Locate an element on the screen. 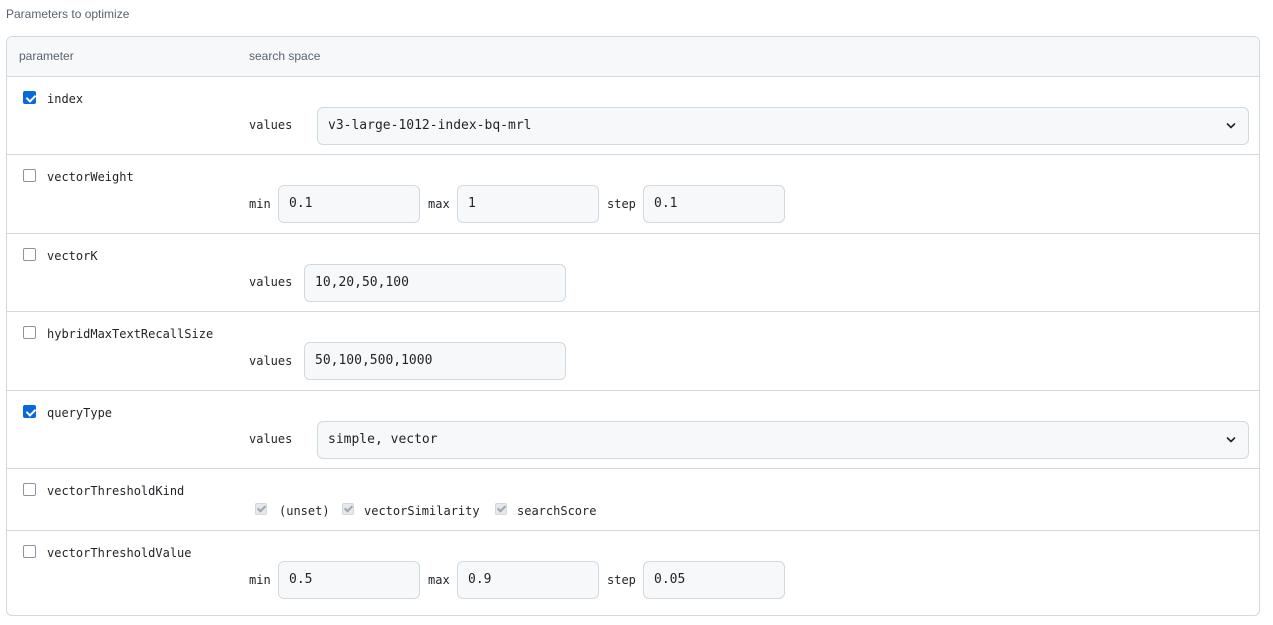  param-name-vectorThresholdKind: vectorThresholdKind is located at coordinates (116, 491).